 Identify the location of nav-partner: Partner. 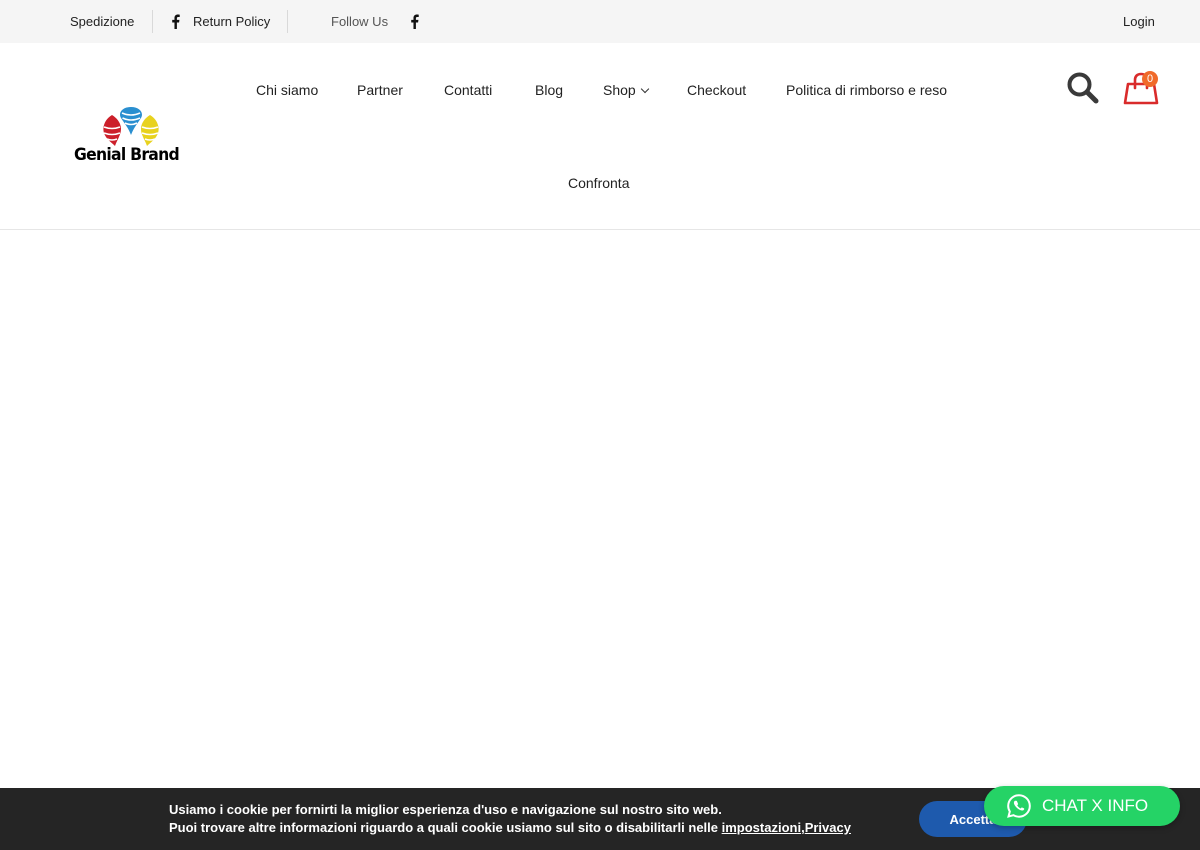
(380, 90).